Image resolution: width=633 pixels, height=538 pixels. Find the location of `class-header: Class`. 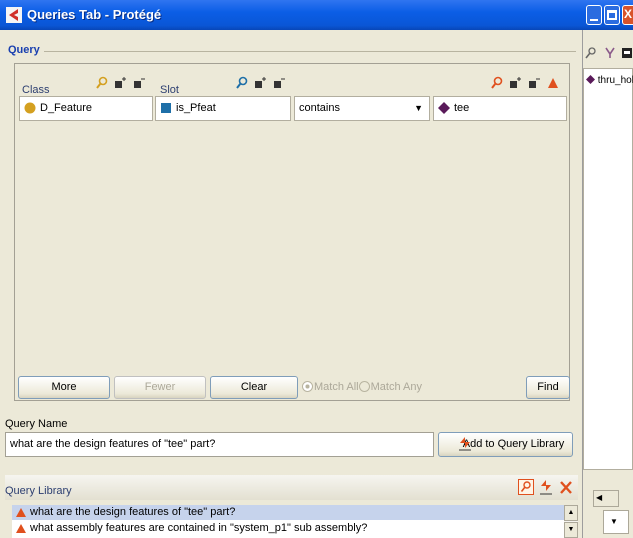

class-header: Class is located at coordinates (36, 90).